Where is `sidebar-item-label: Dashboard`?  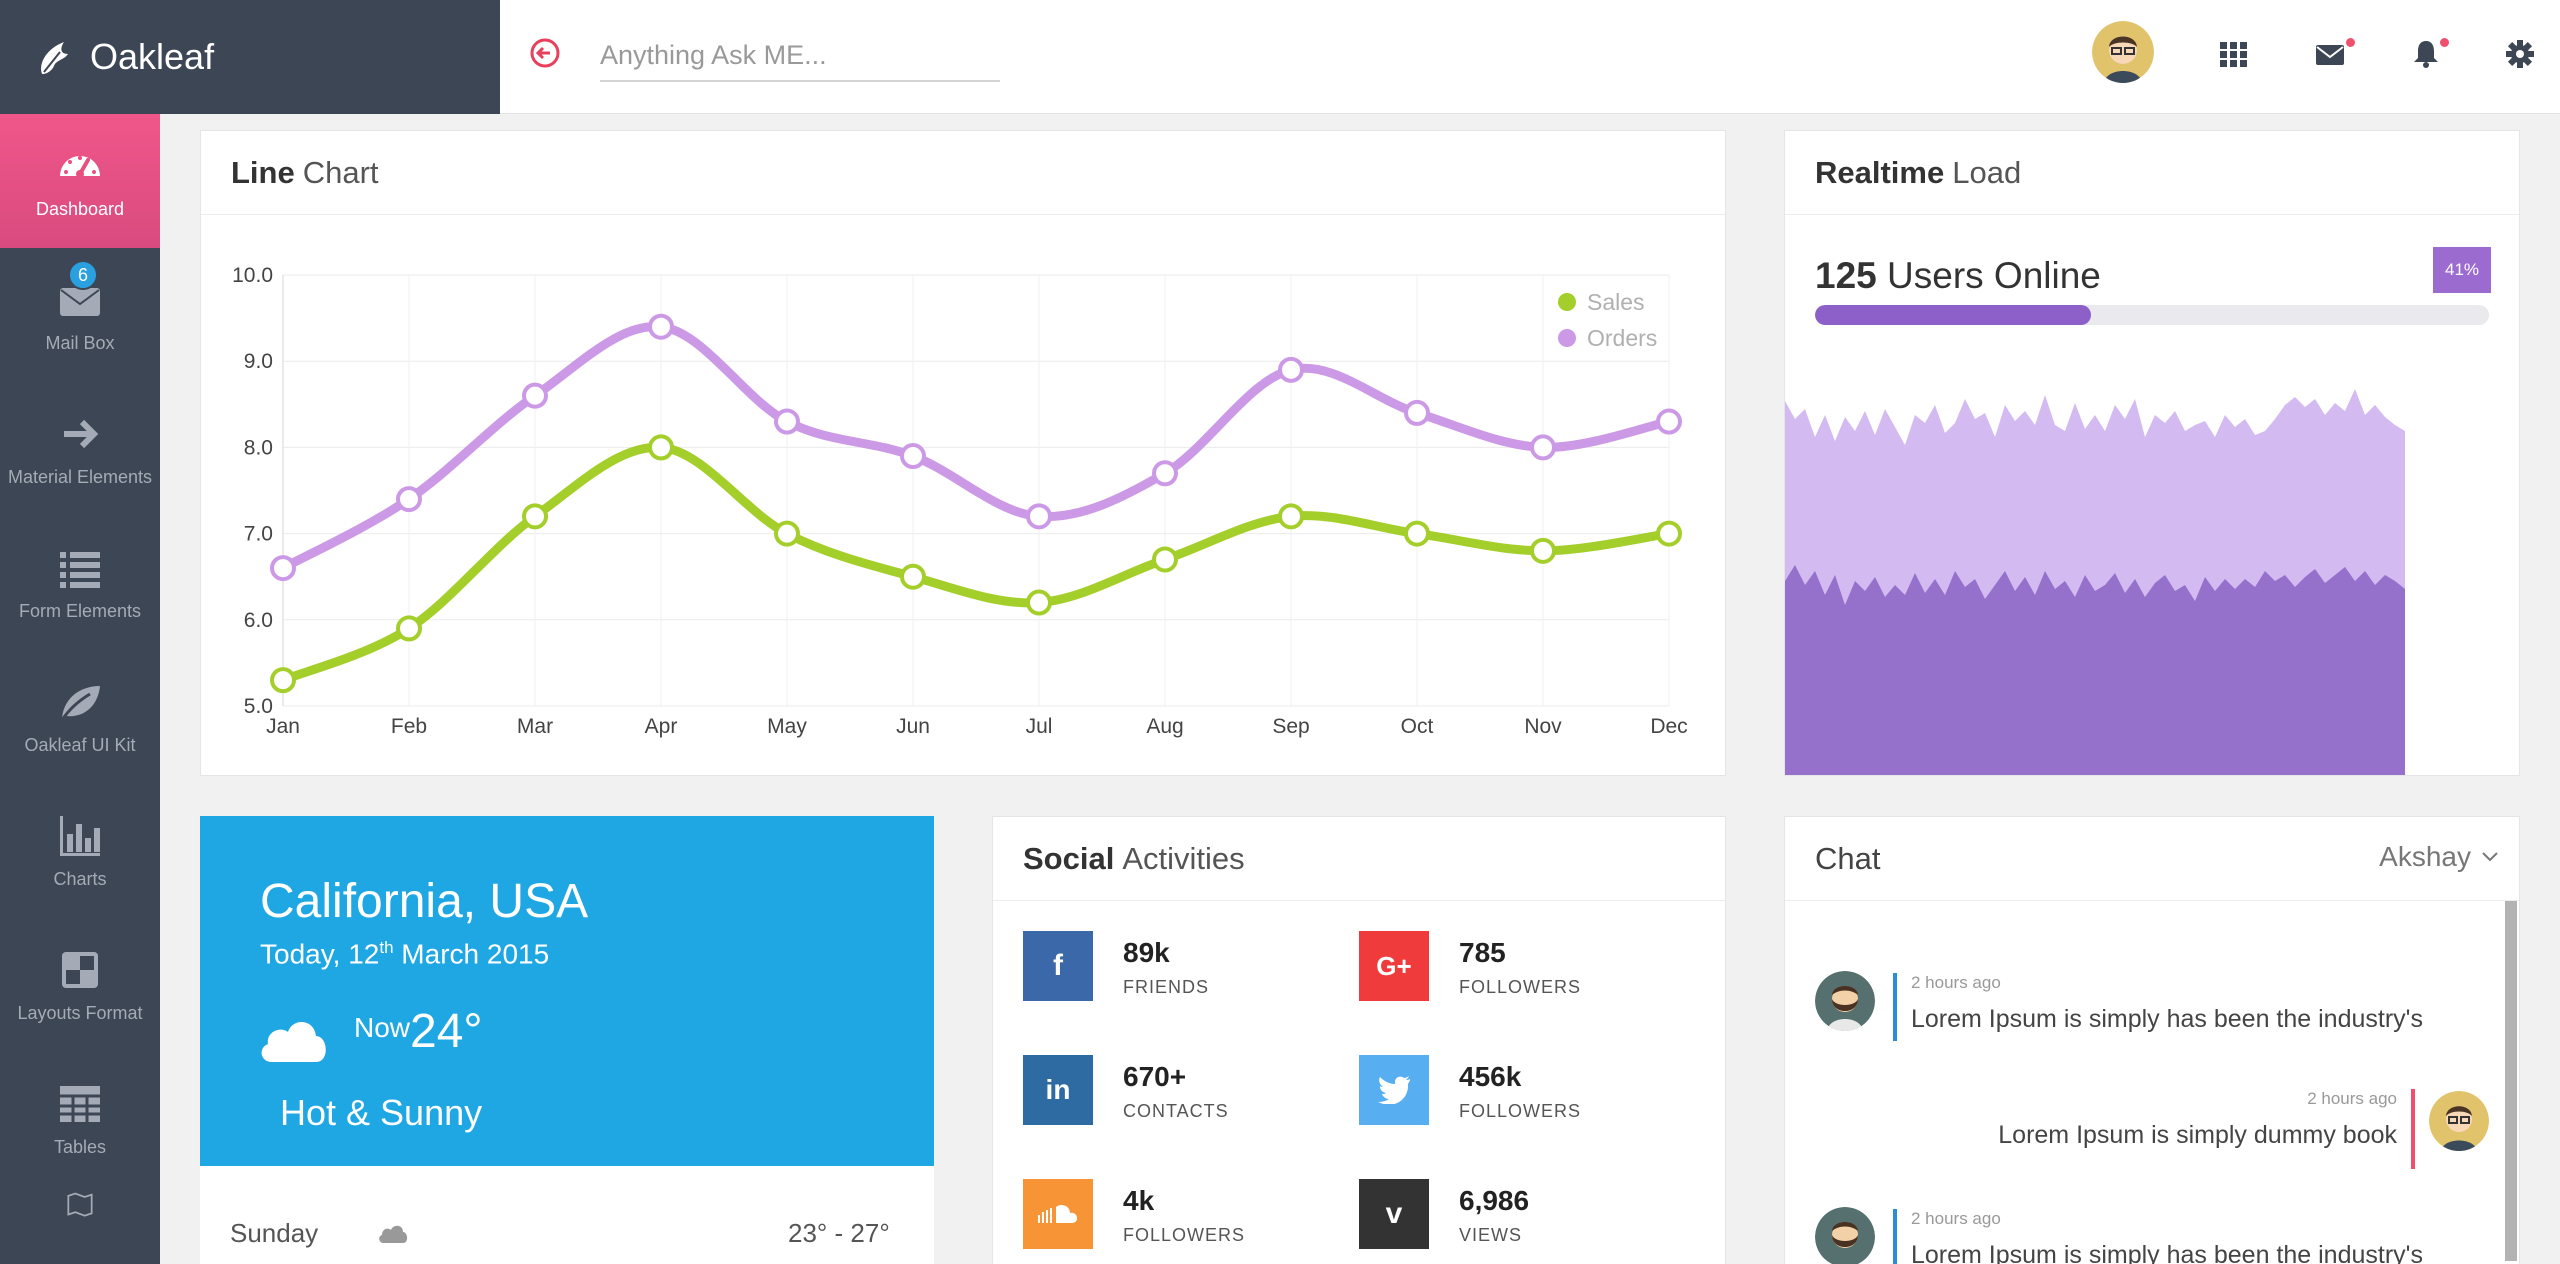
sidebar-item-label: Dashboard is located at coordinates (80, 209).